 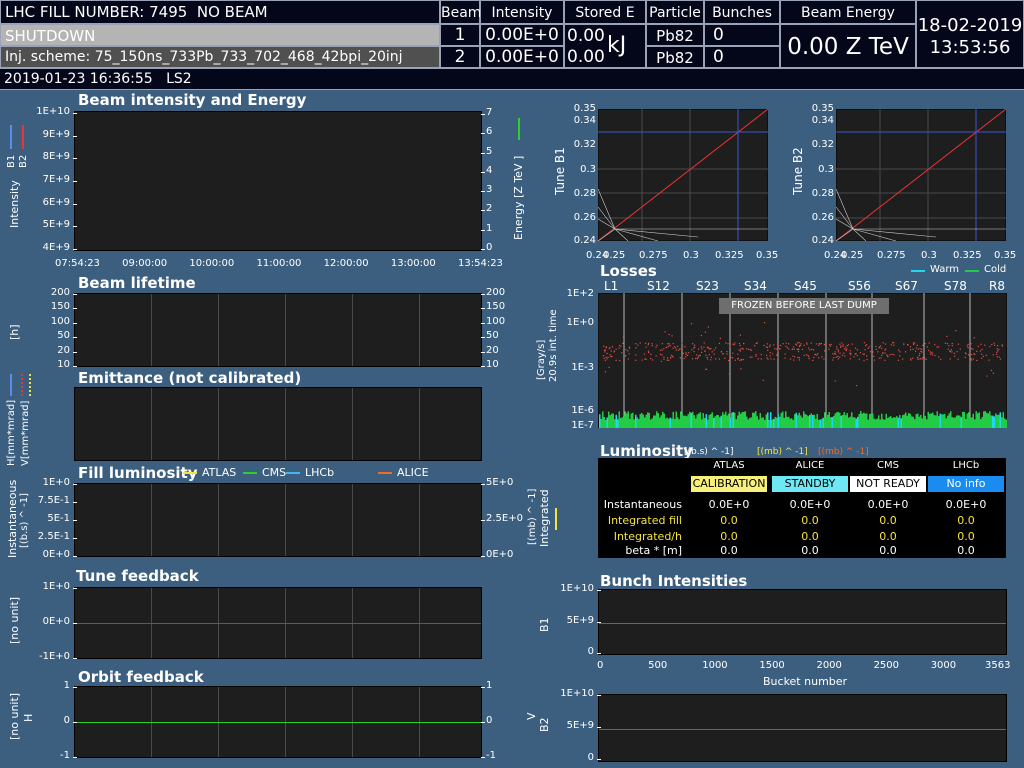 I want to click on fill-label: LHC FILL NUMBER:, so click(x=75, y=12).